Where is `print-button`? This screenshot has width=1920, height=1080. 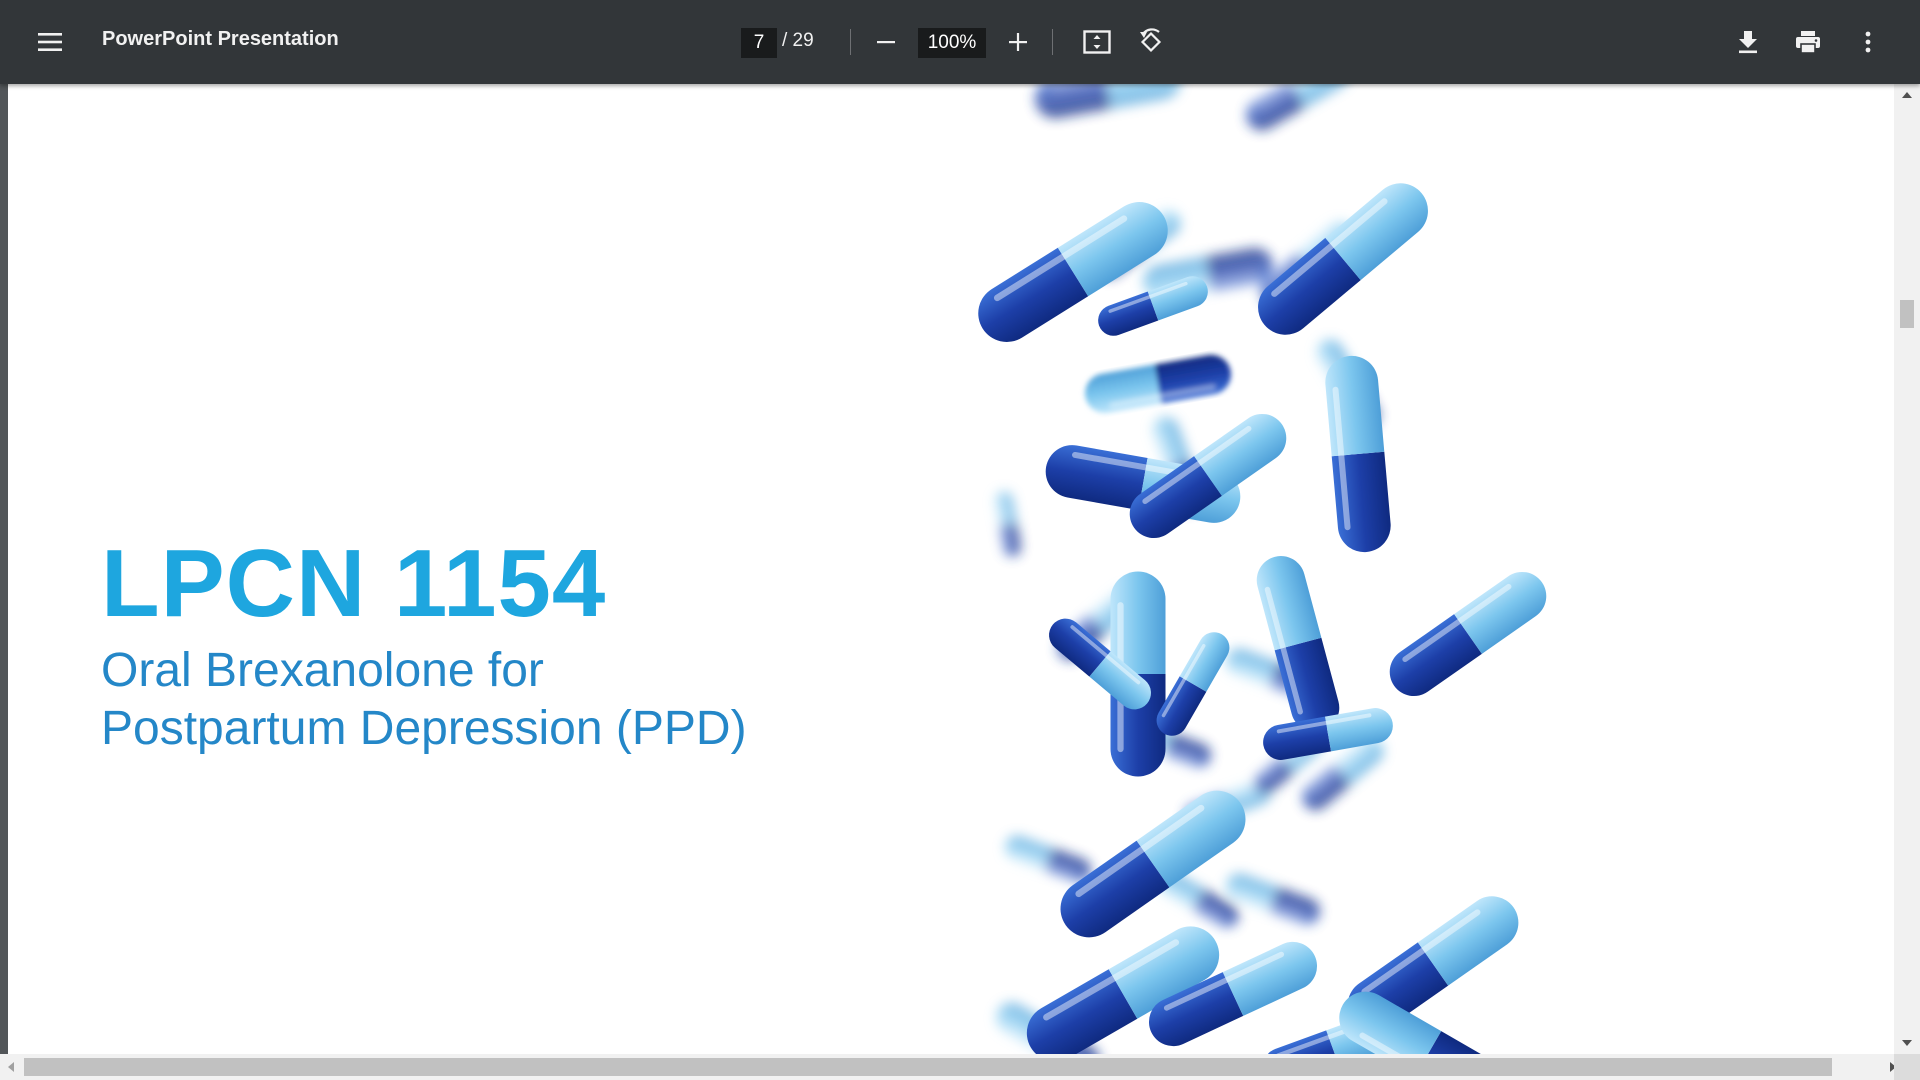 print-button is located at coordinates (1808, 42).